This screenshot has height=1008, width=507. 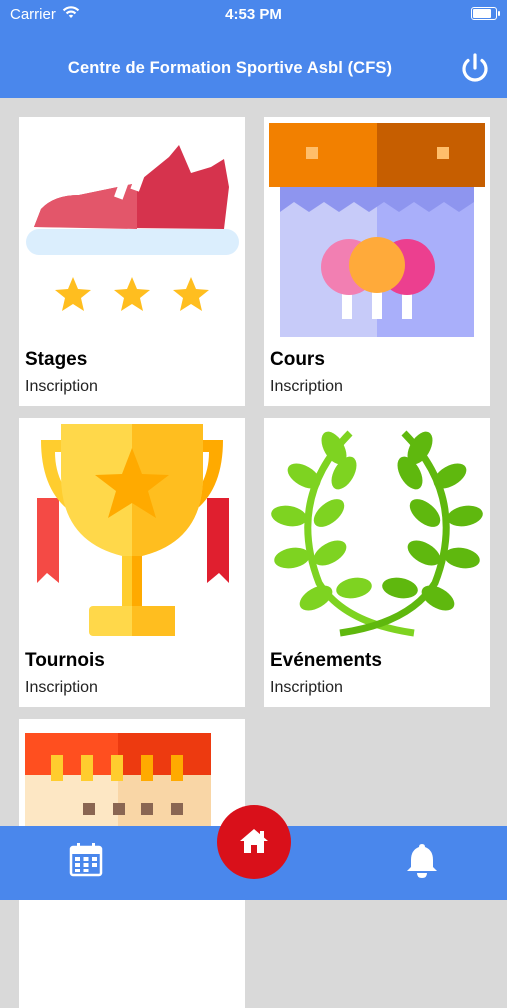 What do you see at coordinates (377, 533) in the screenshot?
I see `laurel-wreath-icon` at bounding box center [377, 533].